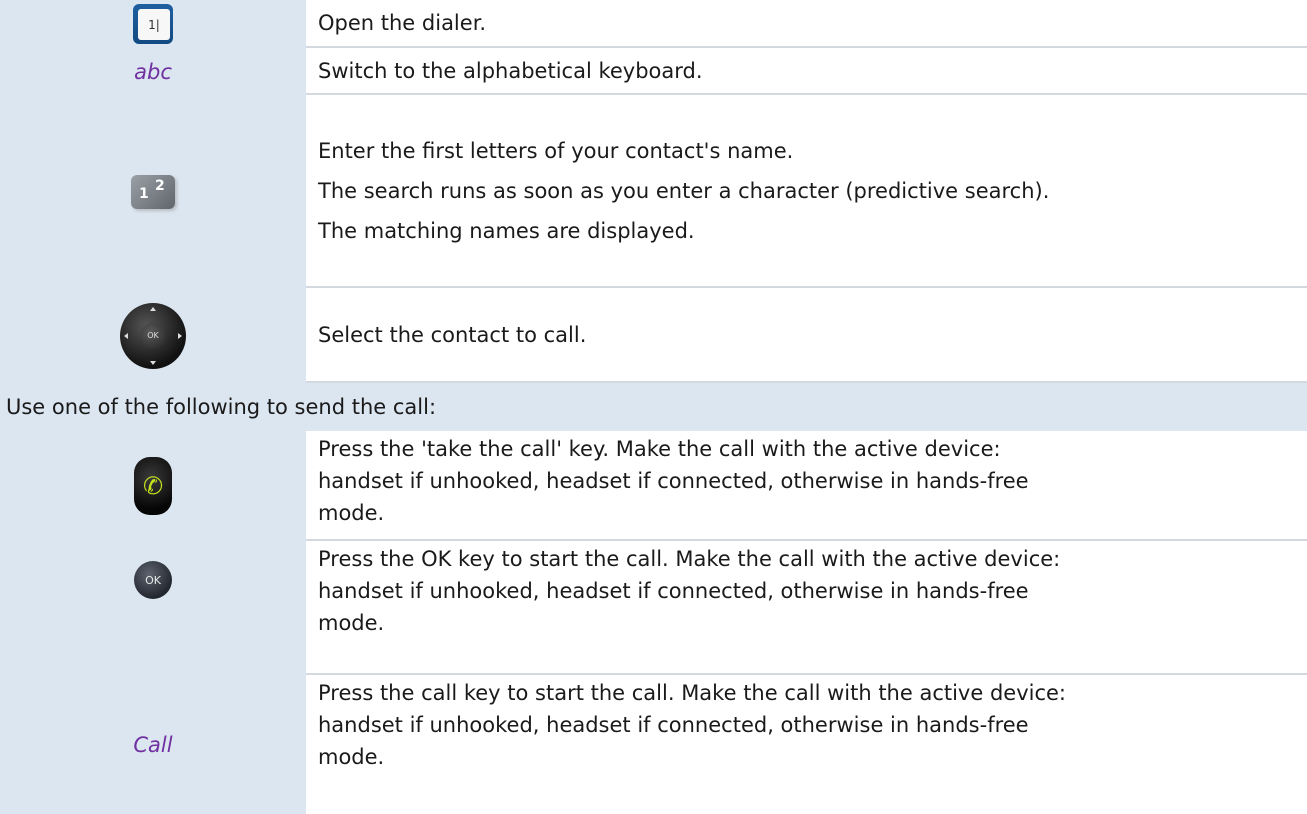 The image size is (1307, 814). I want to click on call-softkey: Call, so click(152, 745).